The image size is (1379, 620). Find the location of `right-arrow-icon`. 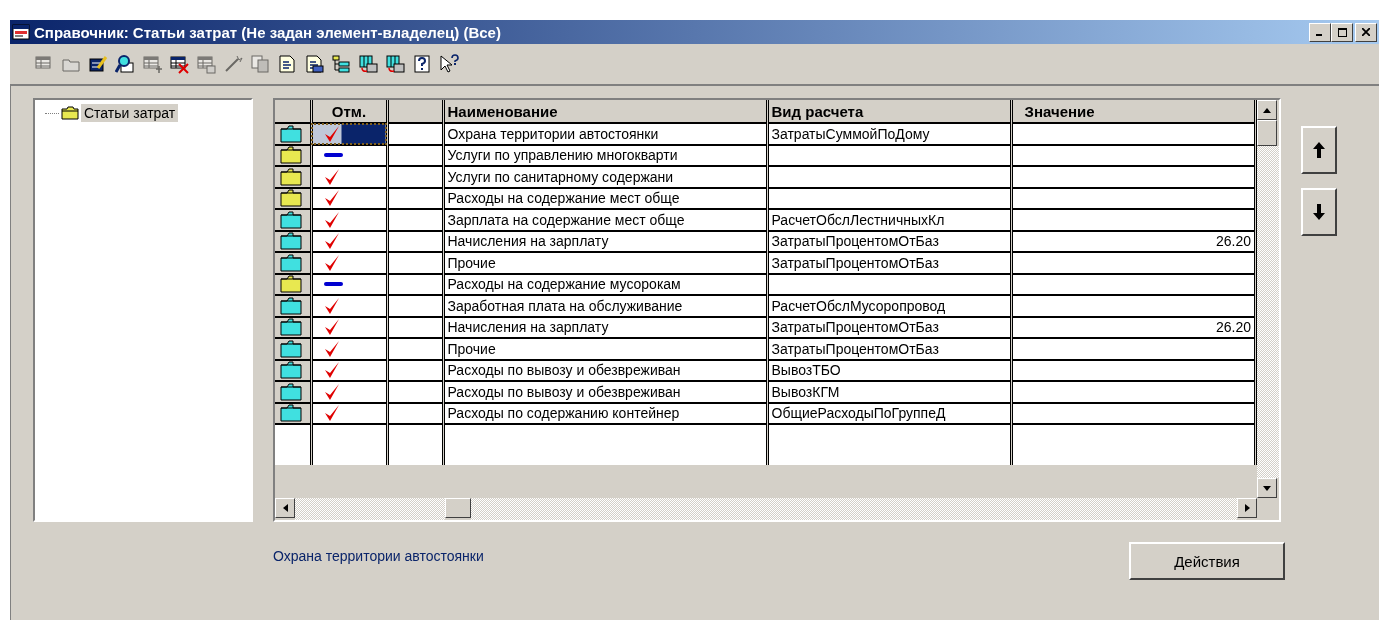

right-arrow-icon is located at coordinates (1247, 508).